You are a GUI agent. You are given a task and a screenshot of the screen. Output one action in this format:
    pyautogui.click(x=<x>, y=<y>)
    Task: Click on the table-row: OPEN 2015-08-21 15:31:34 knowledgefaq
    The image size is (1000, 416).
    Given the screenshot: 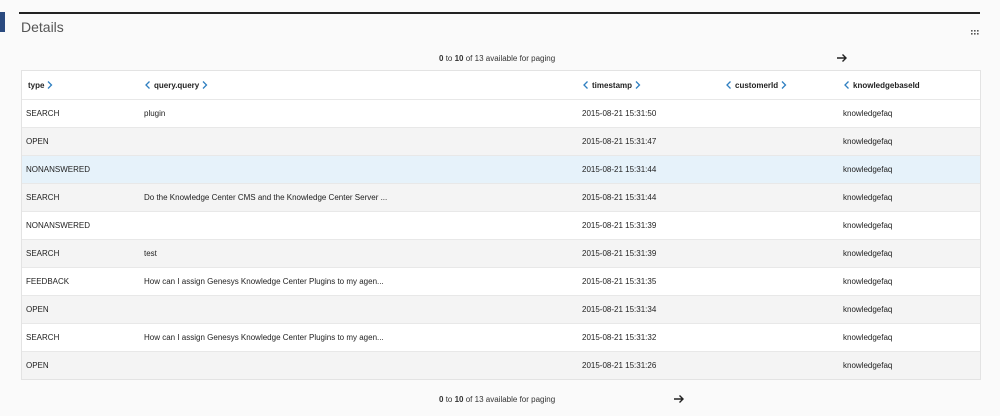 What is the action you would take?
    pyautogui.click(x=501, y=309)
    